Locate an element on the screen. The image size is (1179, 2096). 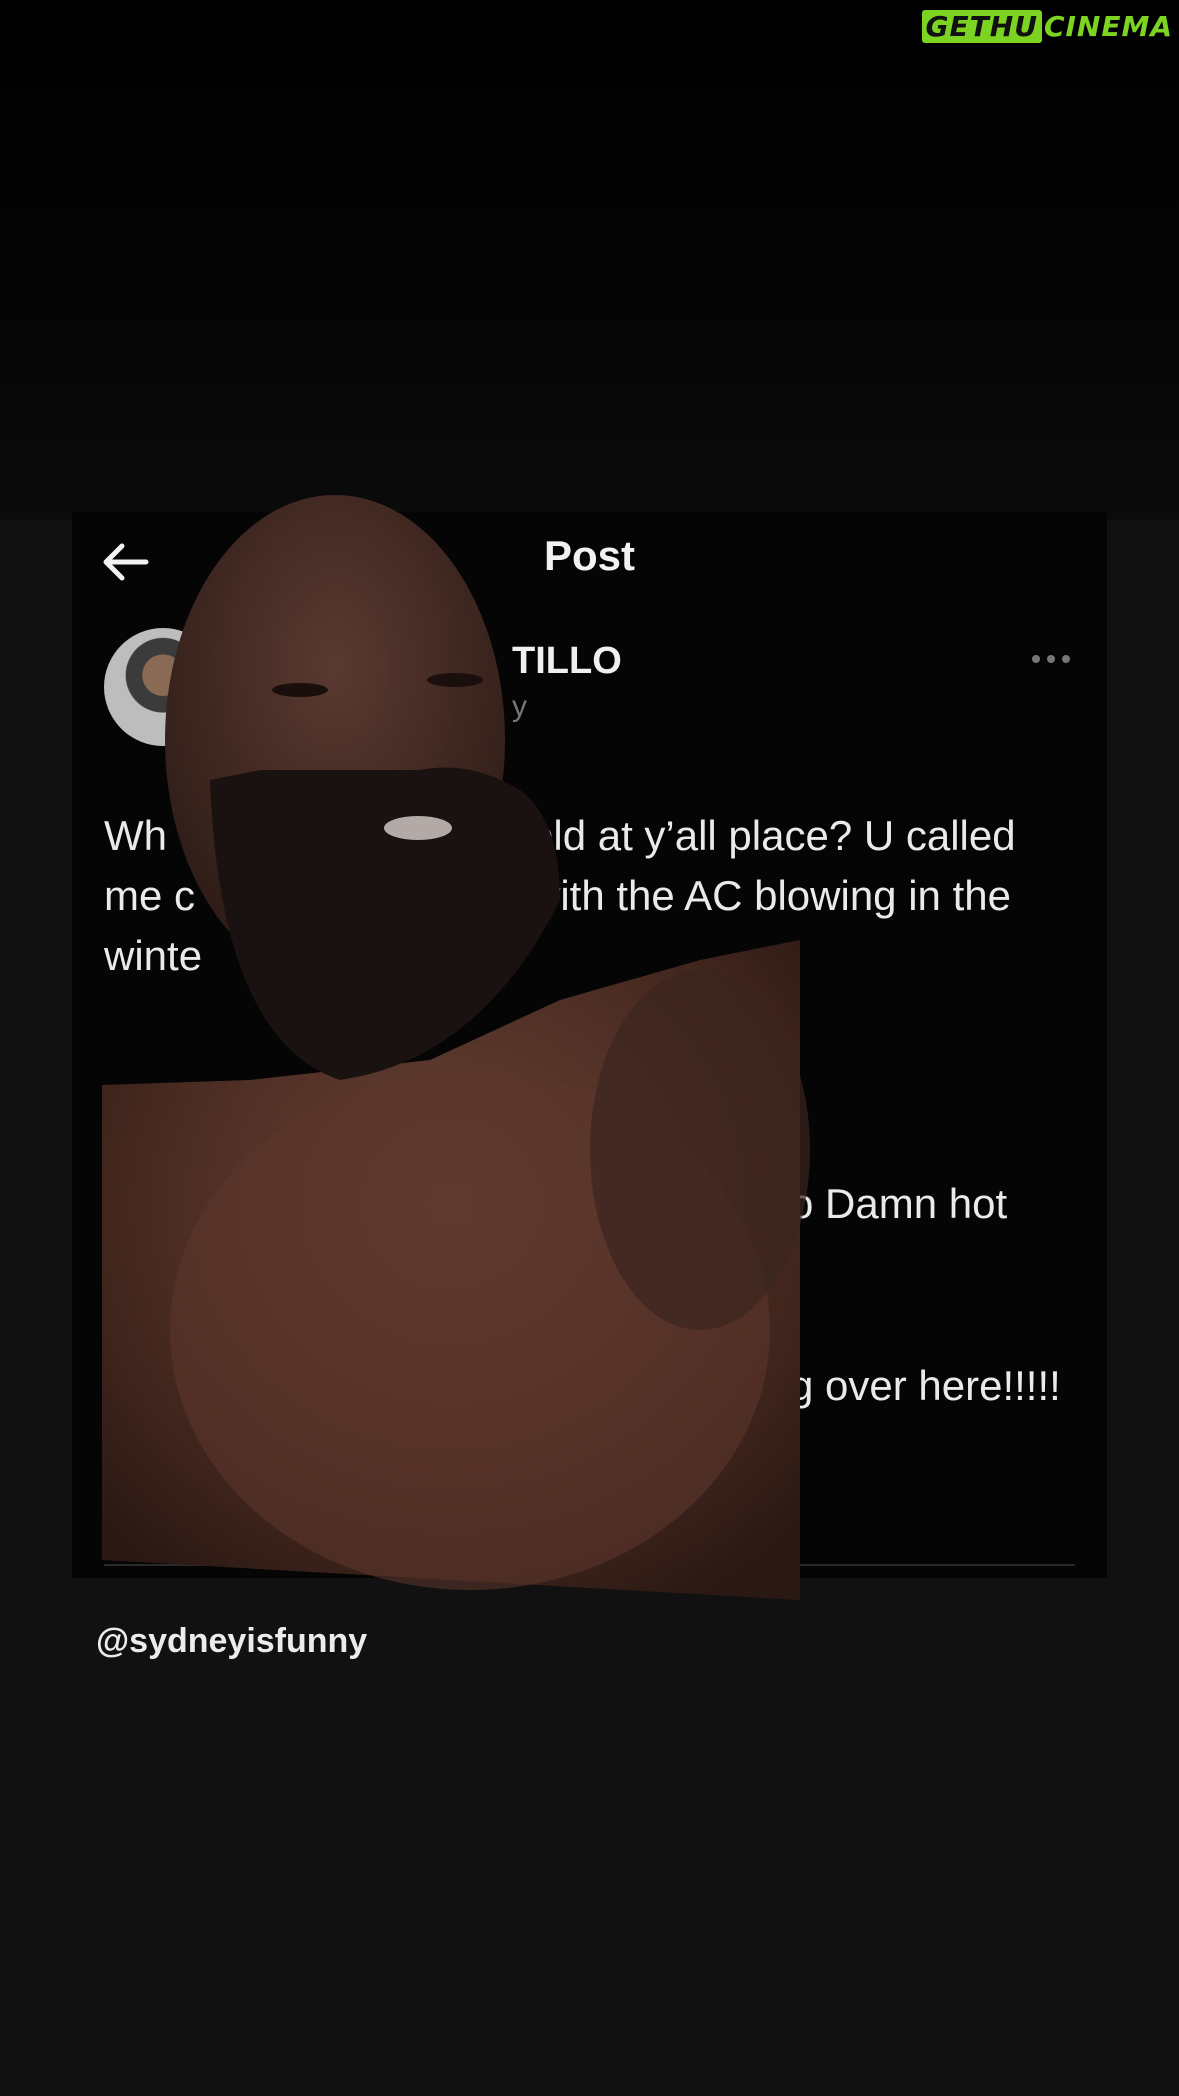
tweet-text-line2-start: me c is located at coordinates (150, 895).